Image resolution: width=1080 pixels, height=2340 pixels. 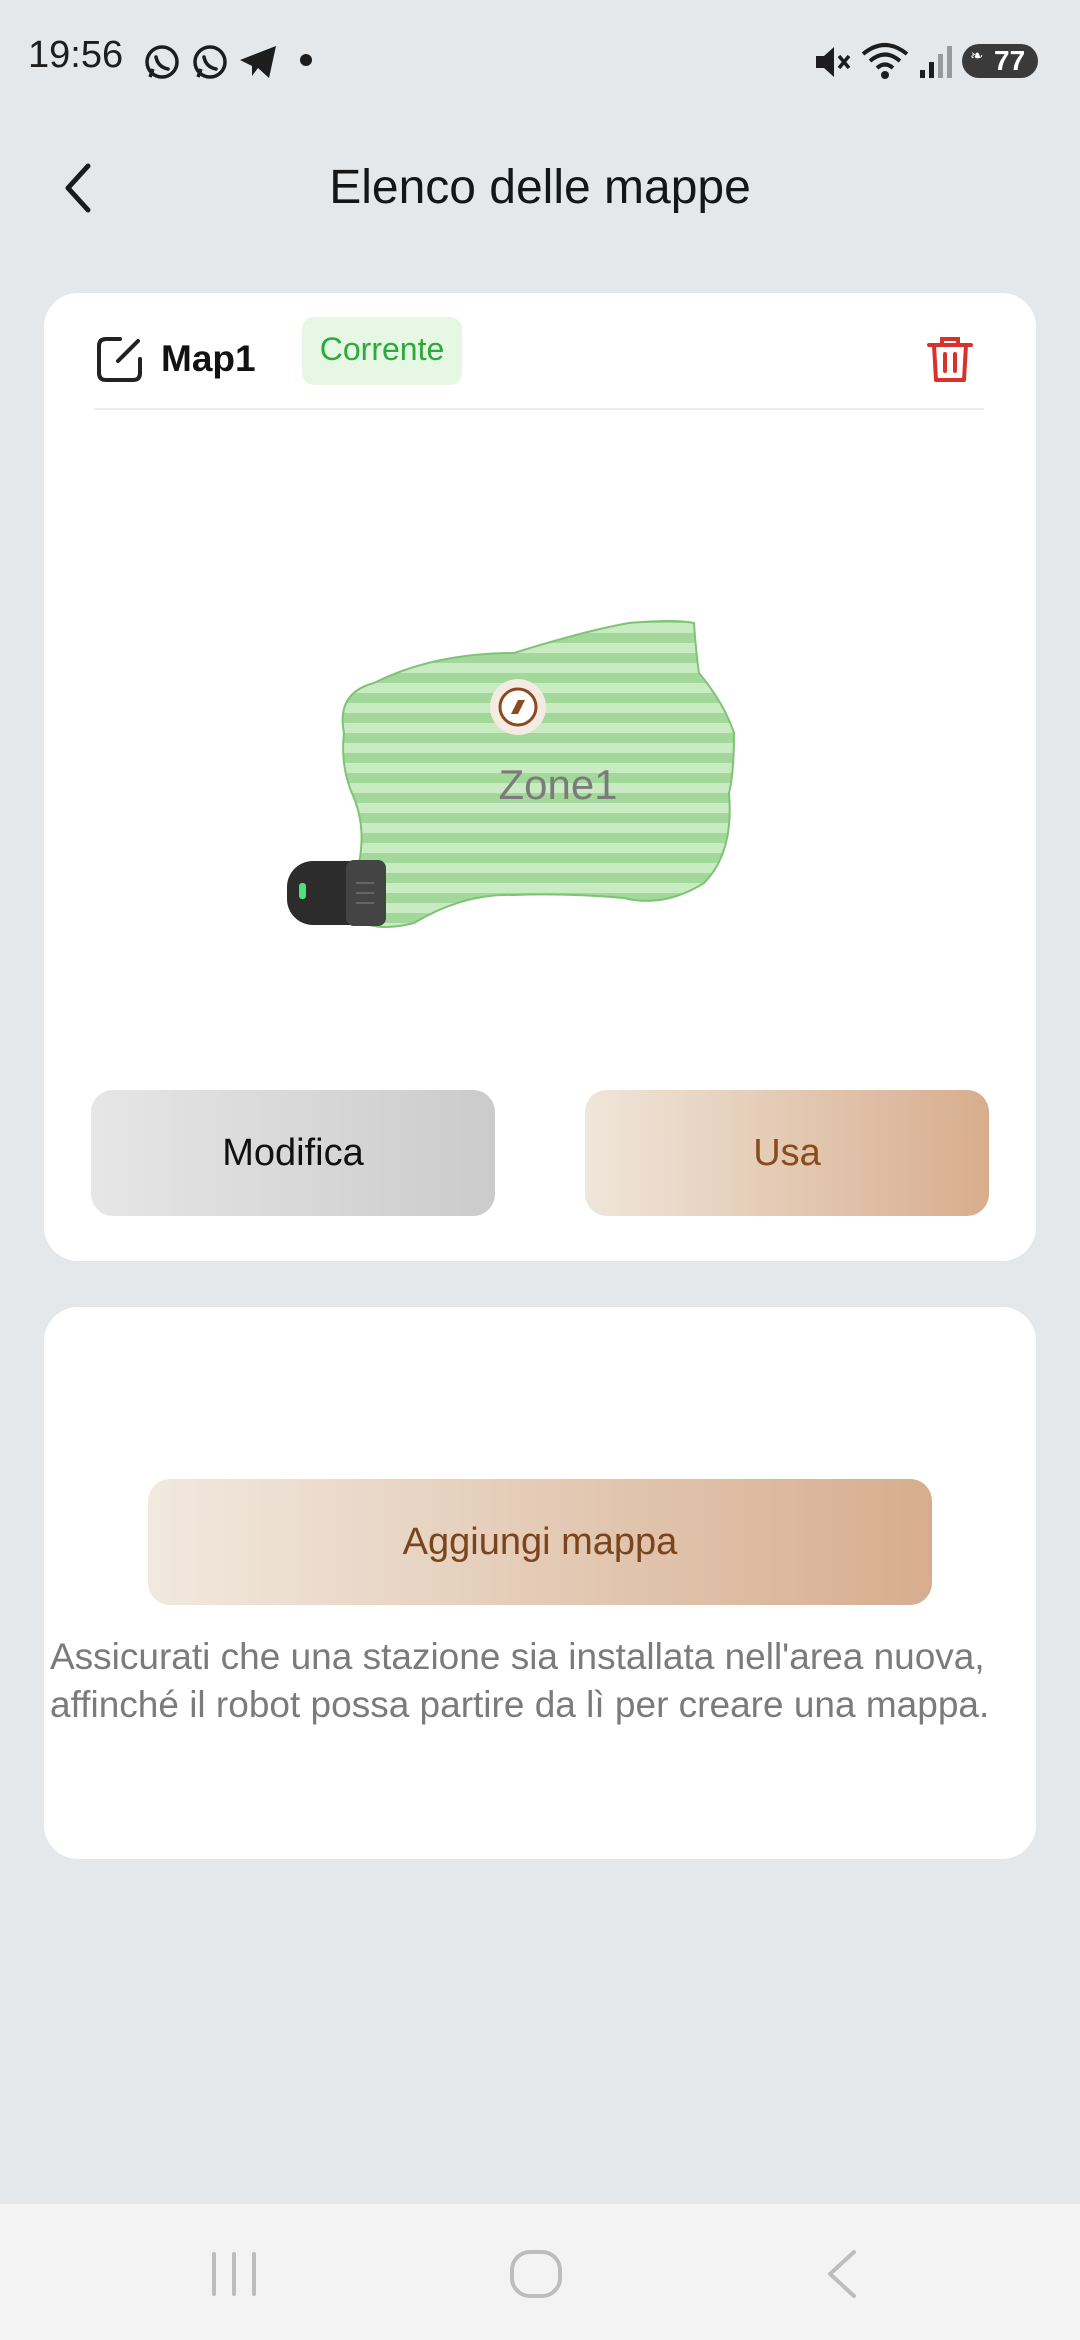 What do you see at coordinates (787, 1153) in the screenshot?
I see `use-map-button: Usa` at bounding box center [787, 1153].